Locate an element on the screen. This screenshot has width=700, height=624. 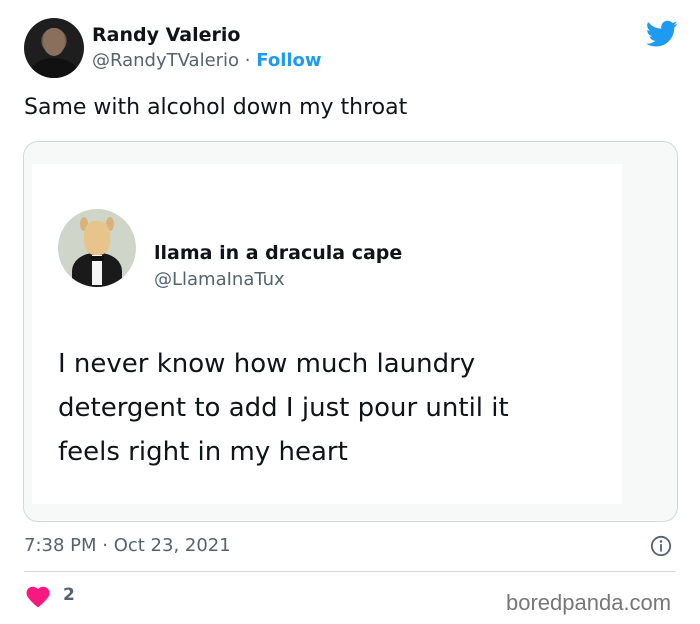
watermark: boredpanda.com is located at coordinates (589, 602).